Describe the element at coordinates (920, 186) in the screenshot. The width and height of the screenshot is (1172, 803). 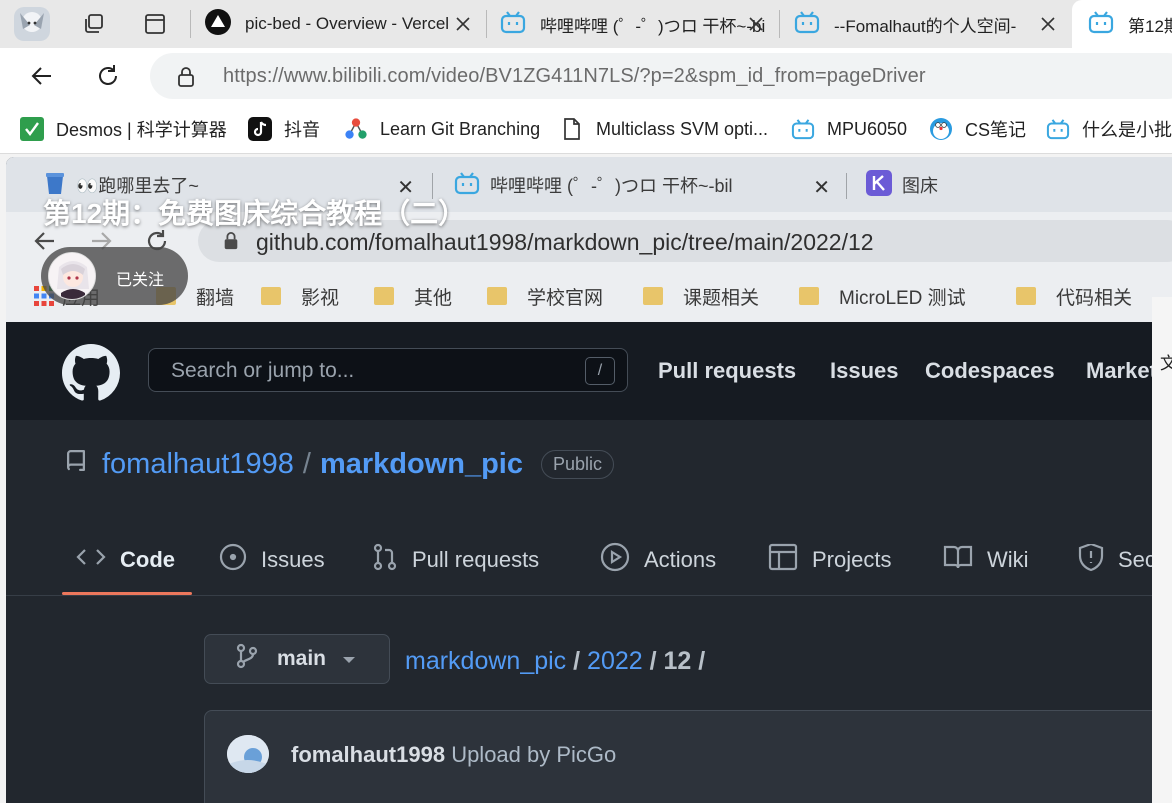
I see `recorded-tab-title: 图床` at that location.